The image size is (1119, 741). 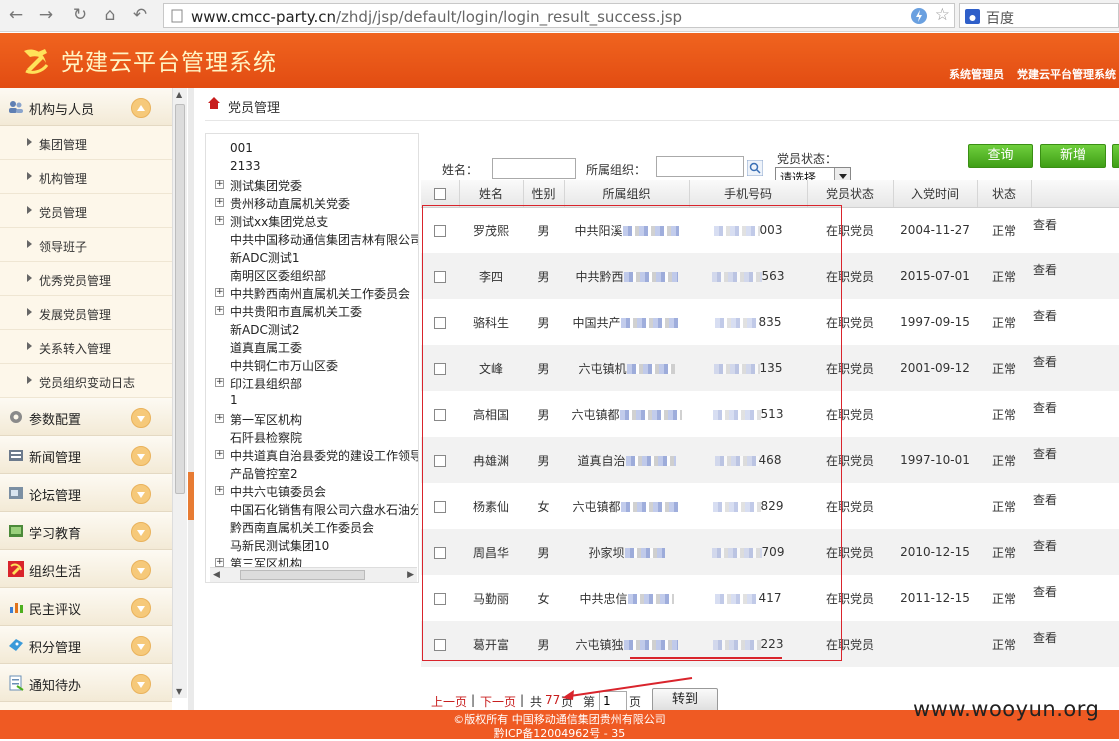 What do you see at coordinates (266, 185) in the screenshot?
I see `tree-node-label: 测试集团党委` at bounding box center [266, 185].